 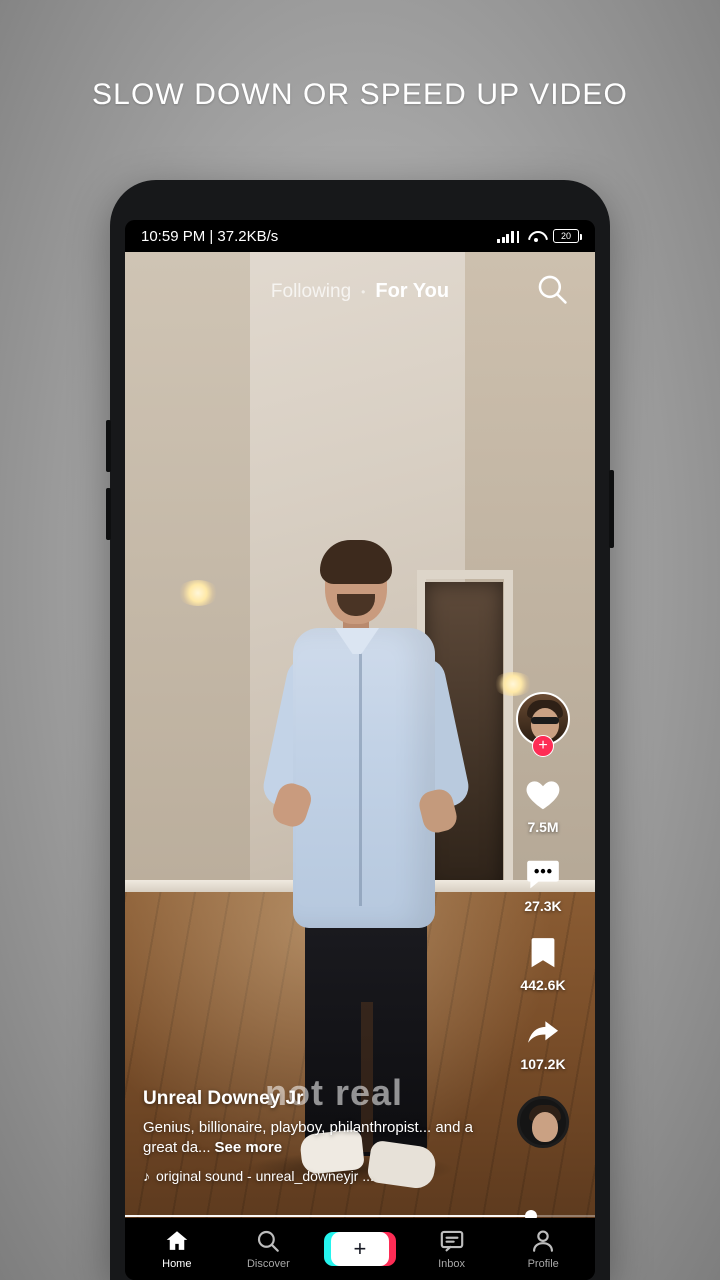 I want to click on nav-label-discover: Discover, so click(x=268, y=1264).